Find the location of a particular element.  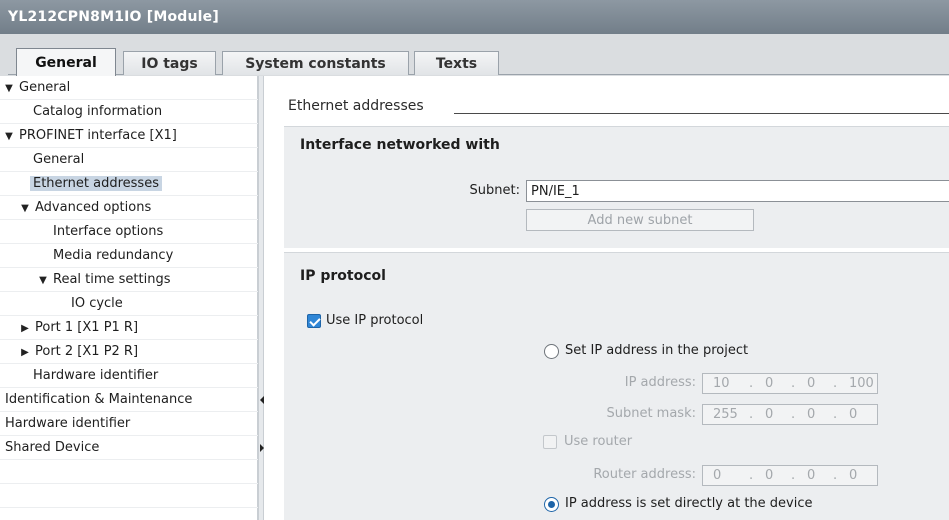

subnet-mask-label: Subnet mask: is located at coordinates (651, 413).